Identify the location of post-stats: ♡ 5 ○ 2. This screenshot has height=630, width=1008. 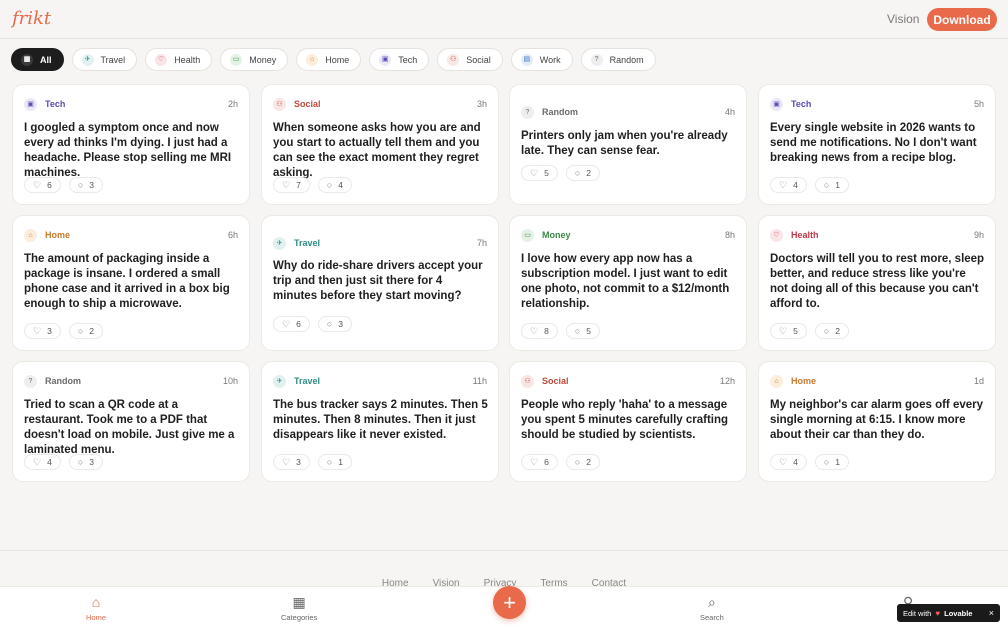
(560, 173).